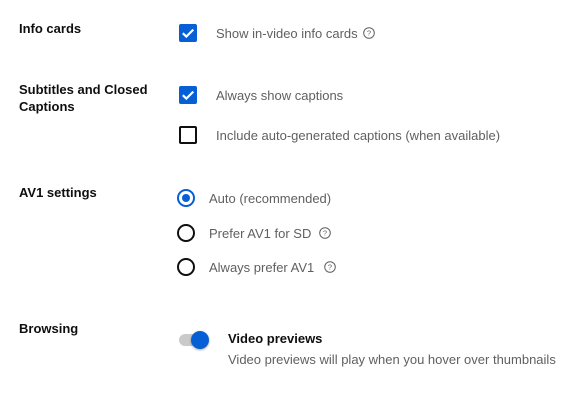 The width and height of the screenshot is (583, 395). What do you see at coordinates (287, 33) in the screenshot?
I see `show-info-cards-label: Show in-video info cards` at bounding box center [287, 33].